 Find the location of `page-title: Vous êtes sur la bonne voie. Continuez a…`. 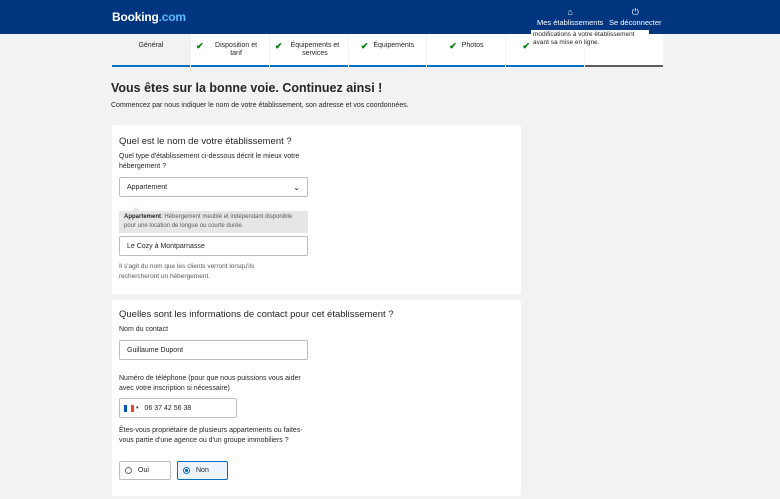

page-title: Vous êtes sur la bonne voie. Continuez a… is located at coordinates (247, 88).